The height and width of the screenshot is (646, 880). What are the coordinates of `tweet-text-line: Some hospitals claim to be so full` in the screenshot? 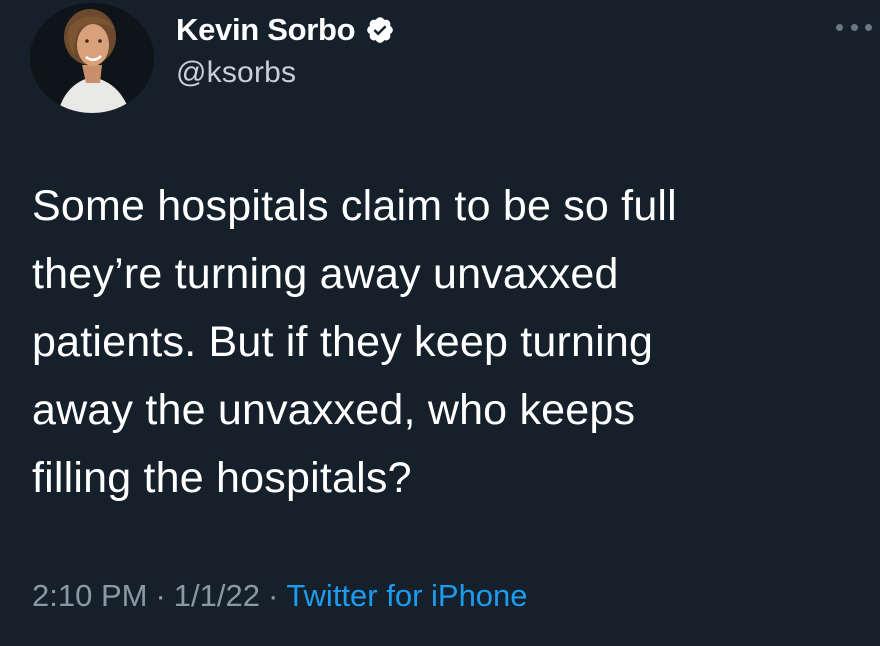 It's located at (354, 206).